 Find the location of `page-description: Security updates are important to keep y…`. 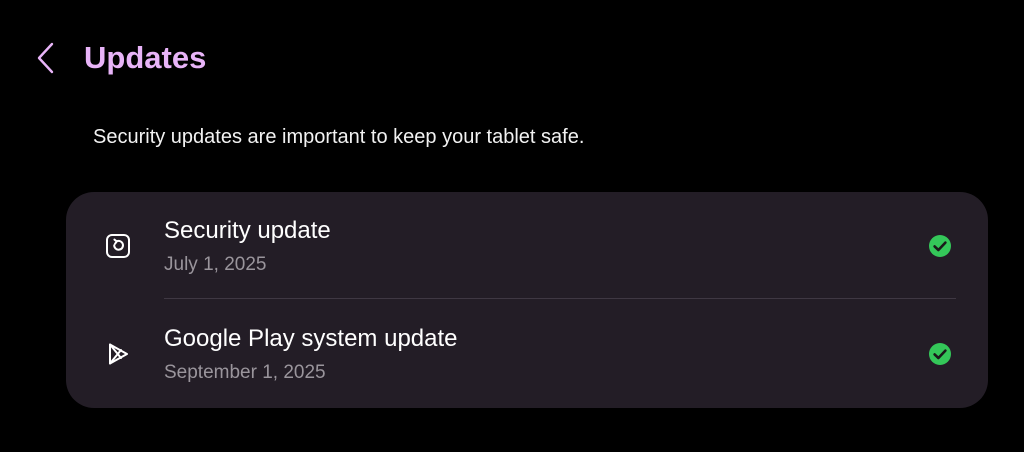

page-description: Security updates are important to keep y… is located at coordinates (339, 137).